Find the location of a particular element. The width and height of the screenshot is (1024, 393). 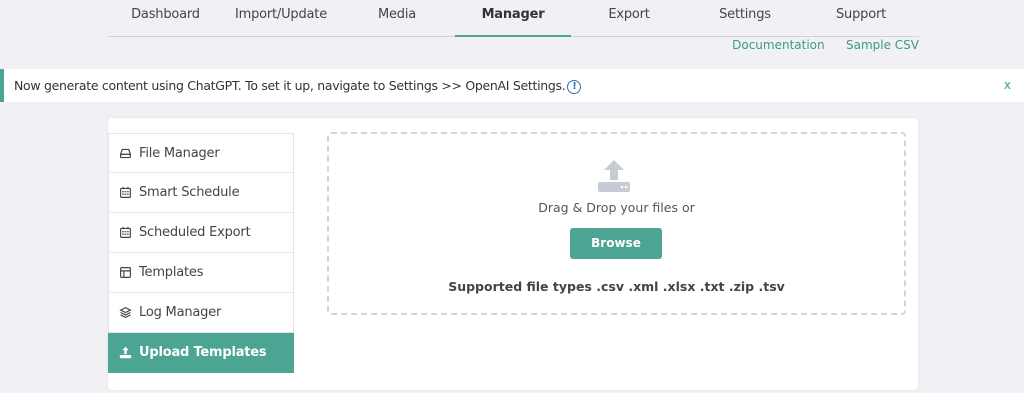

sidebar-item-label: Scheduled Export is located at coordinates (195, 232).